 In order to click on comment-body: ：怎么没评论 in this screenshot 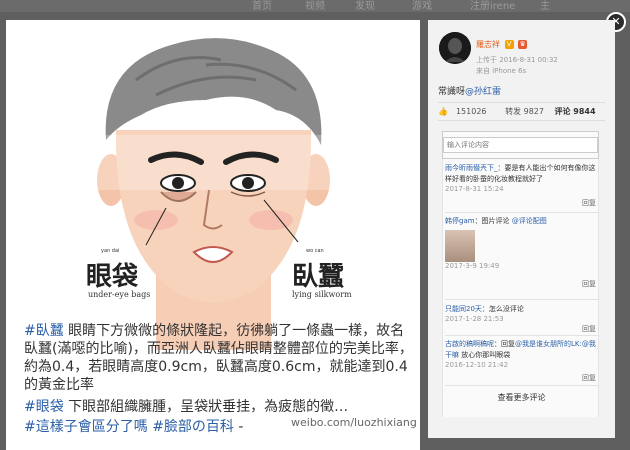, I will do `click(502, 309)`.